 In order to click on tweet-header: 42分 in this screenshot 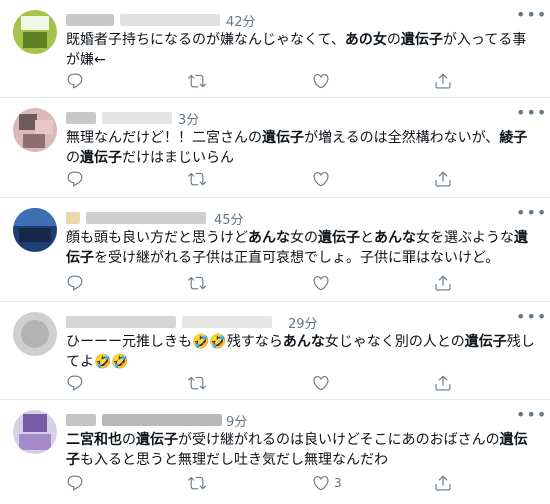, I will do `click(286, 20)`.